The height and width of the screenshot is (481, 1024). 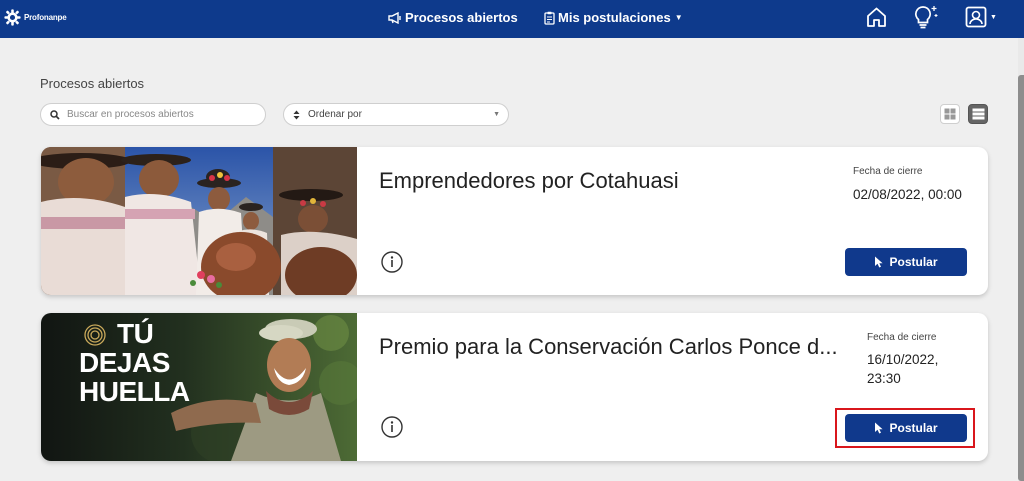 I want to click on megaphone-icon, so click(x=394, y=17).